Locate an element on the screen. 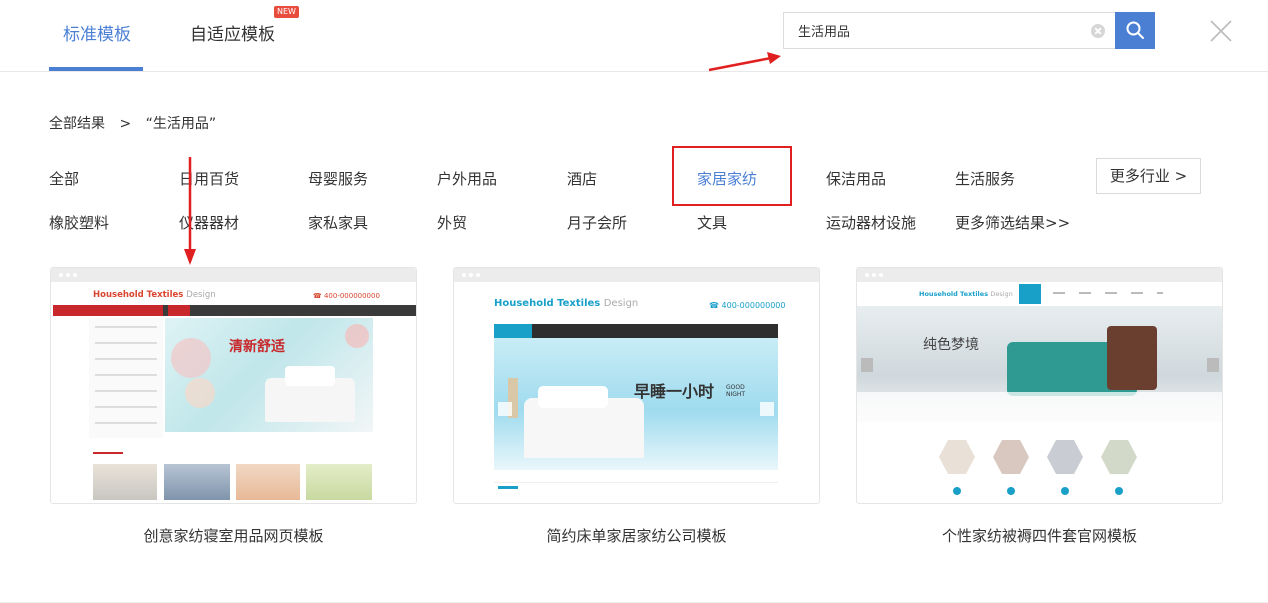  template-preview: Household Textiles Design 纯色梦境 is located at coordinates (1039, 392).